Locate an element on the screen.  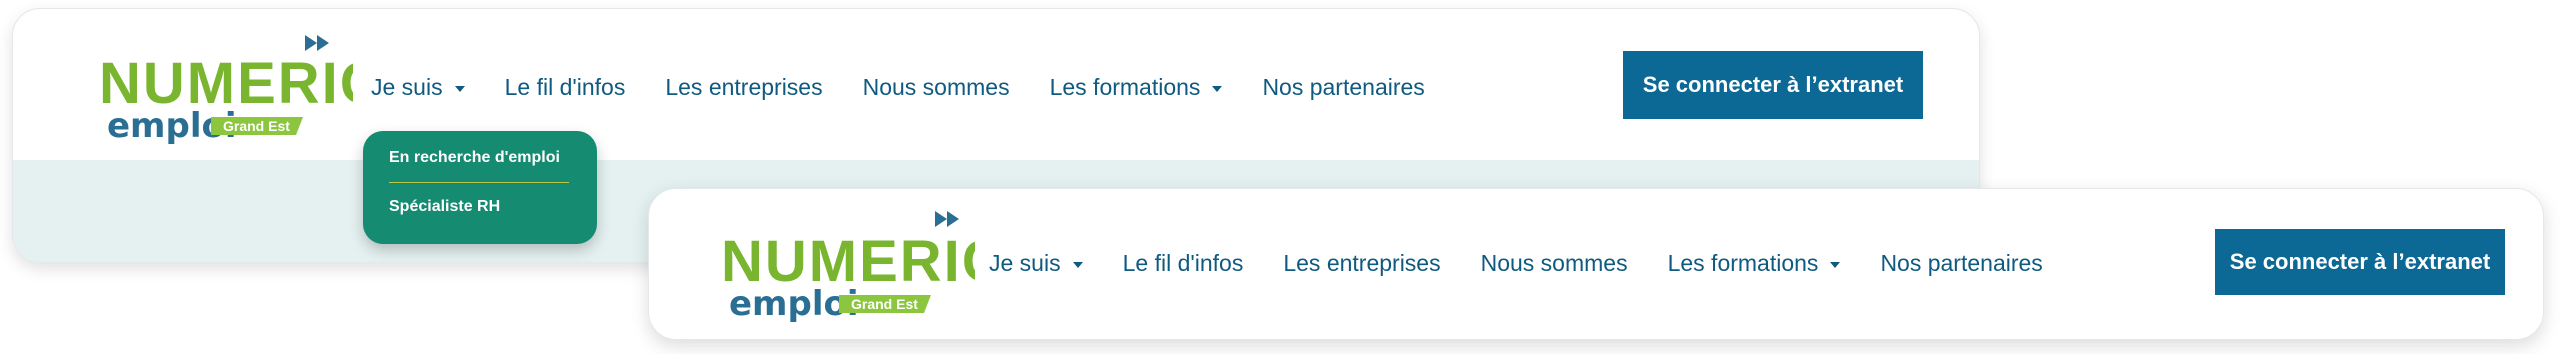
dropdown-divider is located at coordinates (479, 182).